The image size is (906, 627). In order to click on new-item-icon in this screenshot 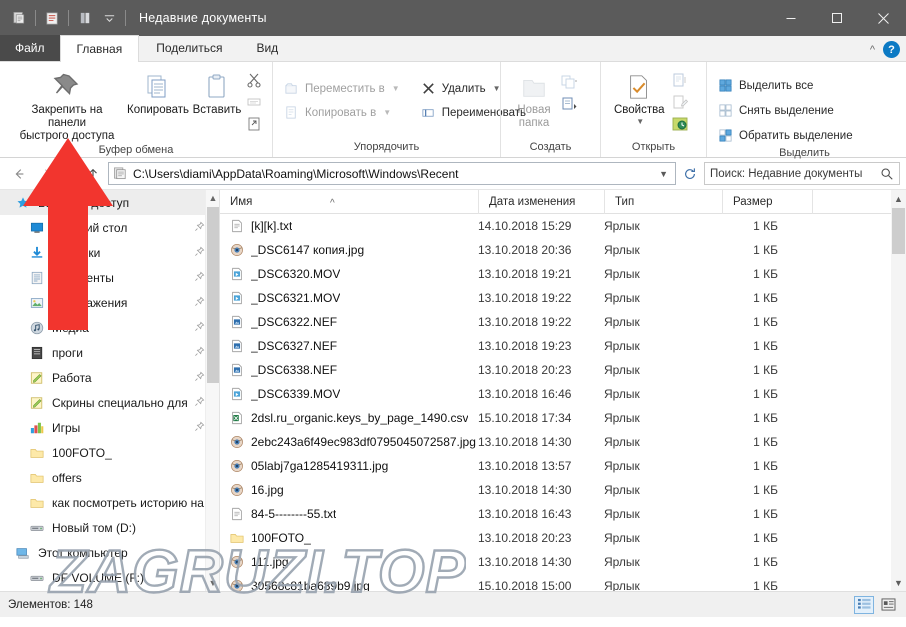, I will do `click(569, 82)`.